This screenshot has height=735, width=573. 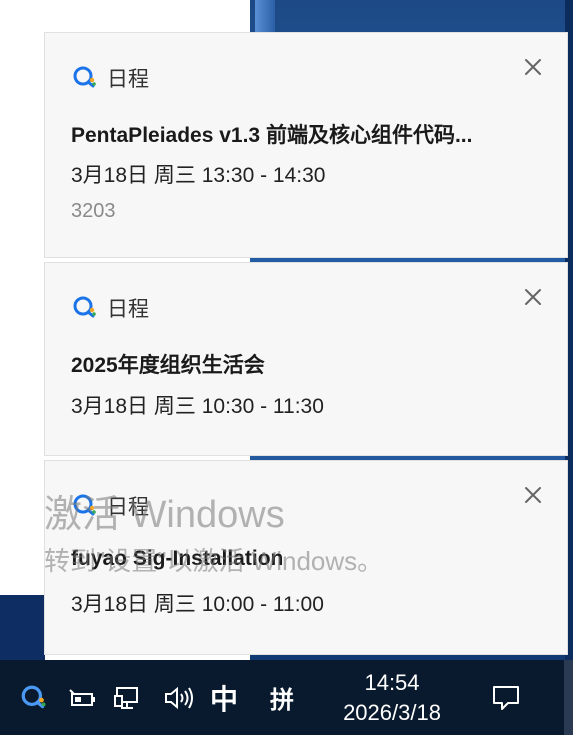 I want to click on tray-battery-button, so click(x=82, y=697).